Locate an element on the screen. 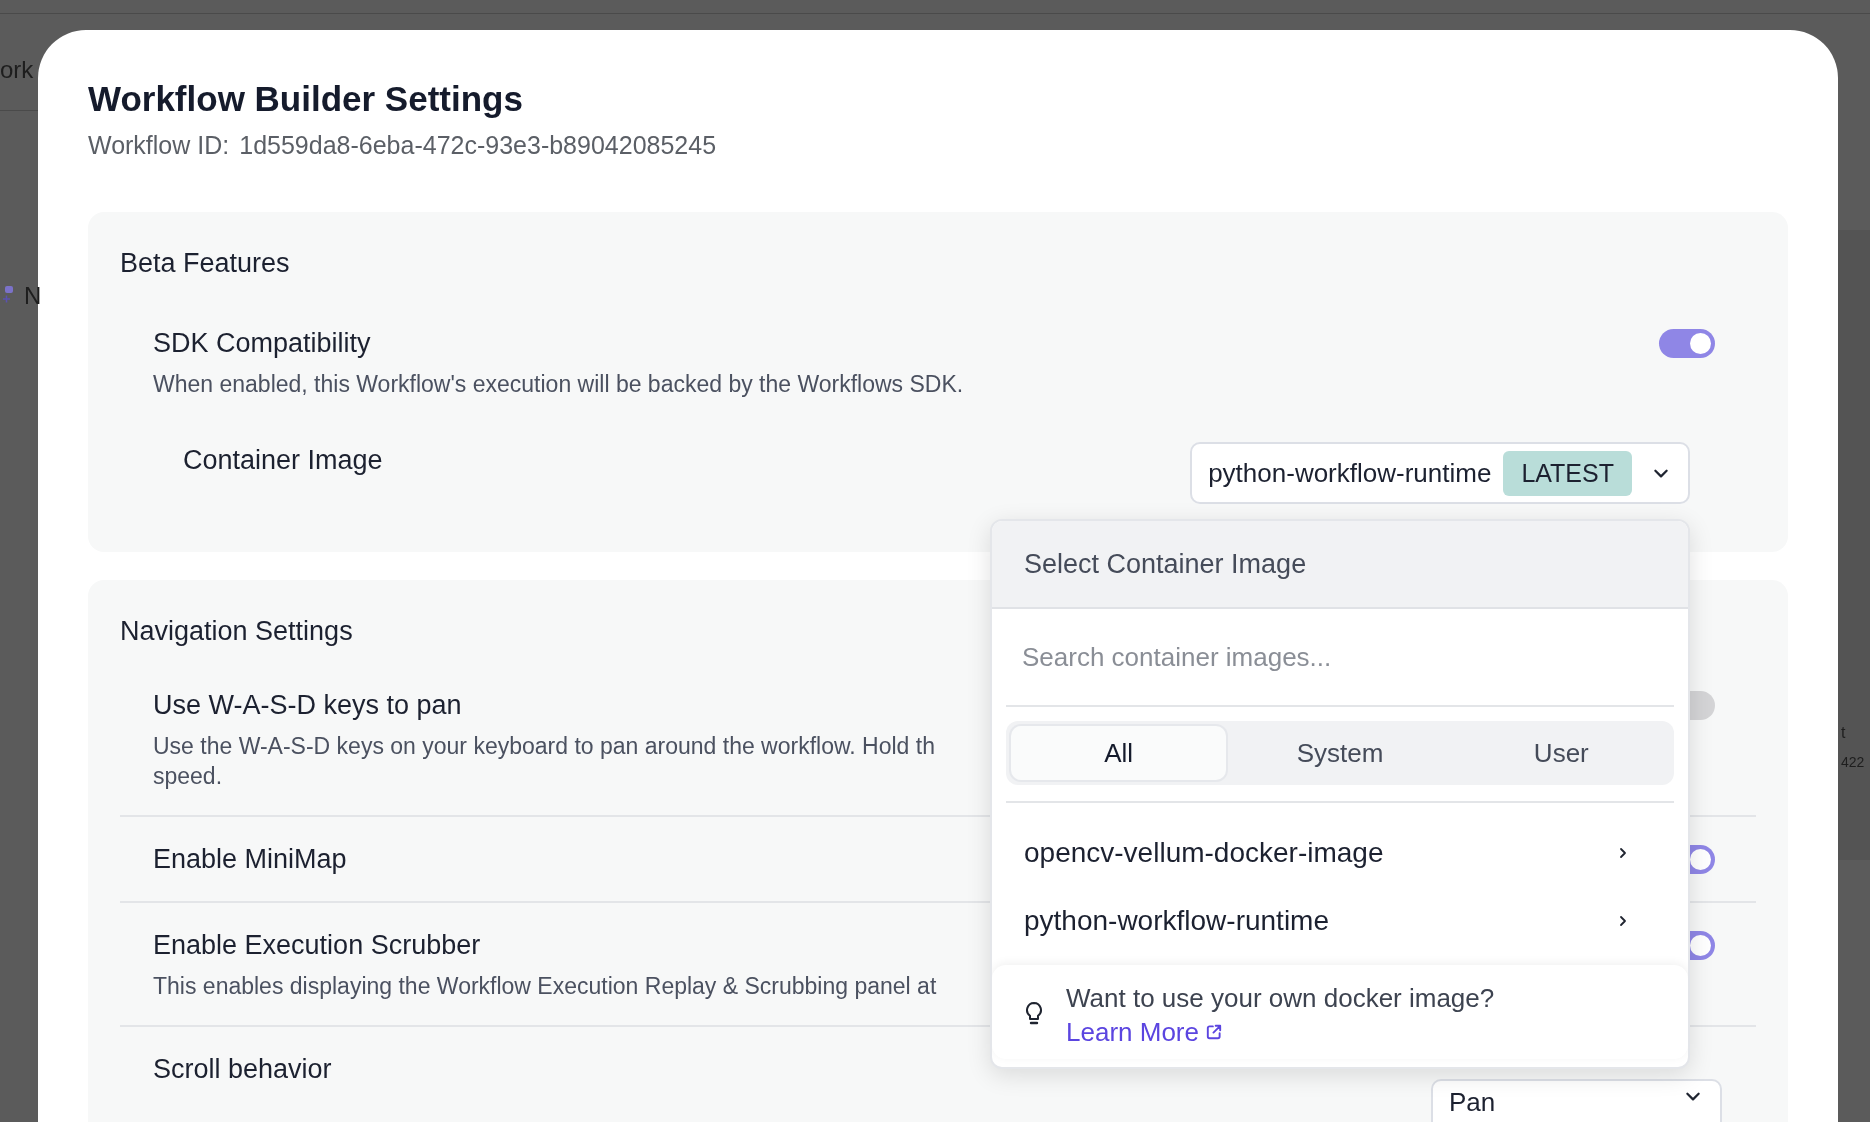  external-link-icon is located at coordinates (1213, 1032).